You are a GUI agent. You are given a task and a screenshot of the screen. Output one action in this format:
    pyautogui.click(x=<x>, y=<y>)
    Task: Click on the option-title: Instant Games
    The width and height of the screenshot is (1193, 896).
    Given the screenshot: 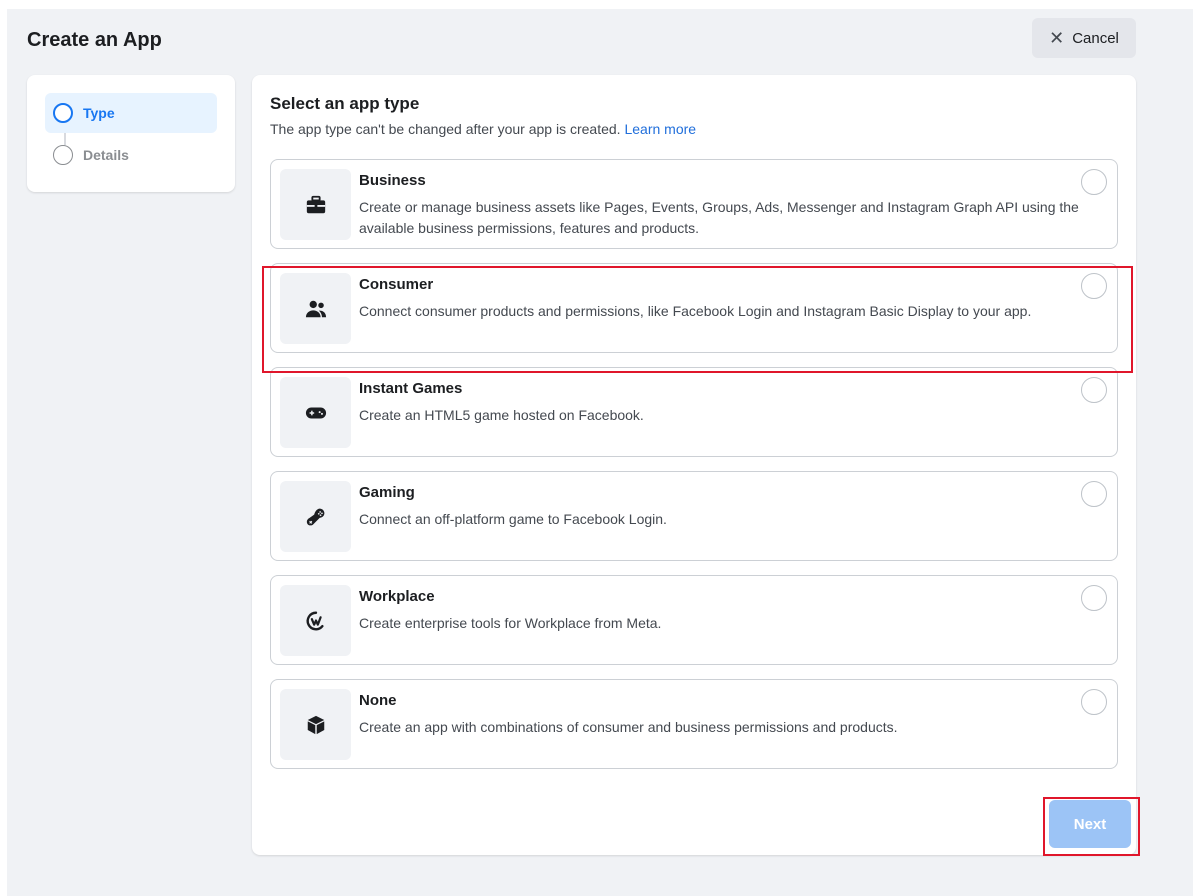 What is the action you would take?
    pyautogui.click(x=411, y=388)
    